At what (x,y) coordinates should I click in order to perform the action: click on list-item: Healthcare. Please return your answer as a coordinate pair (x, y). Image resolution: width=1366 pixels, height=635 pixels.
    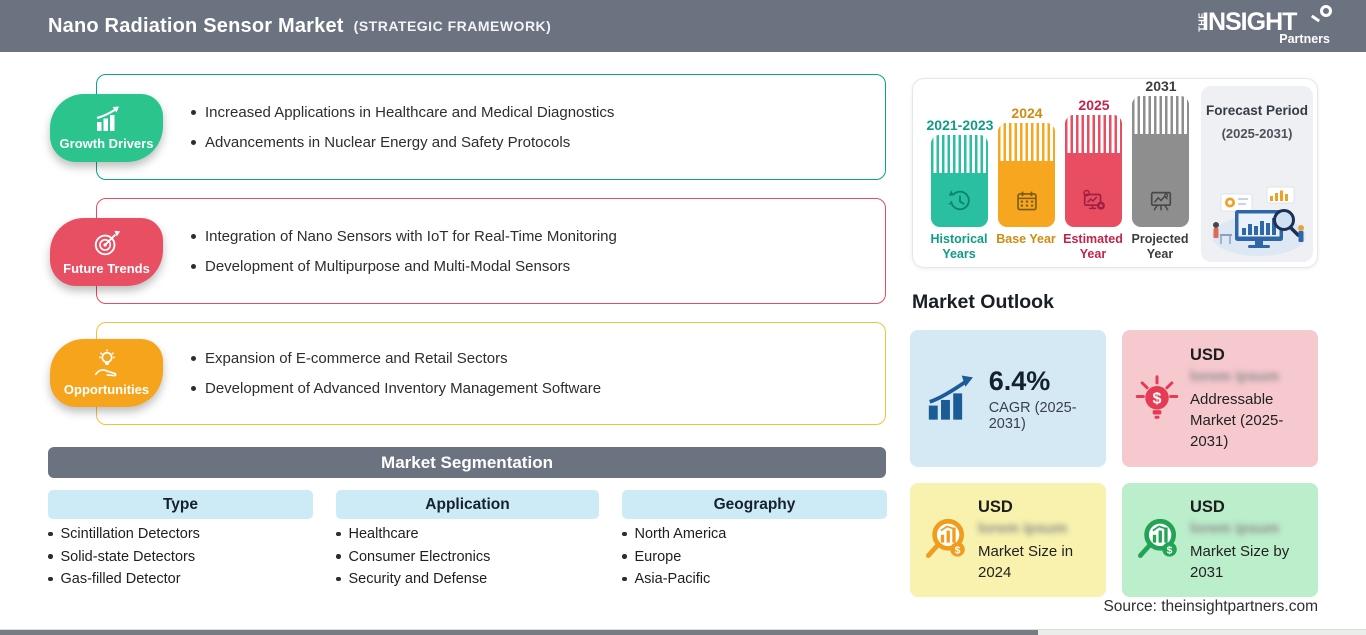
    Looking at the image, I should click on (413, 534).